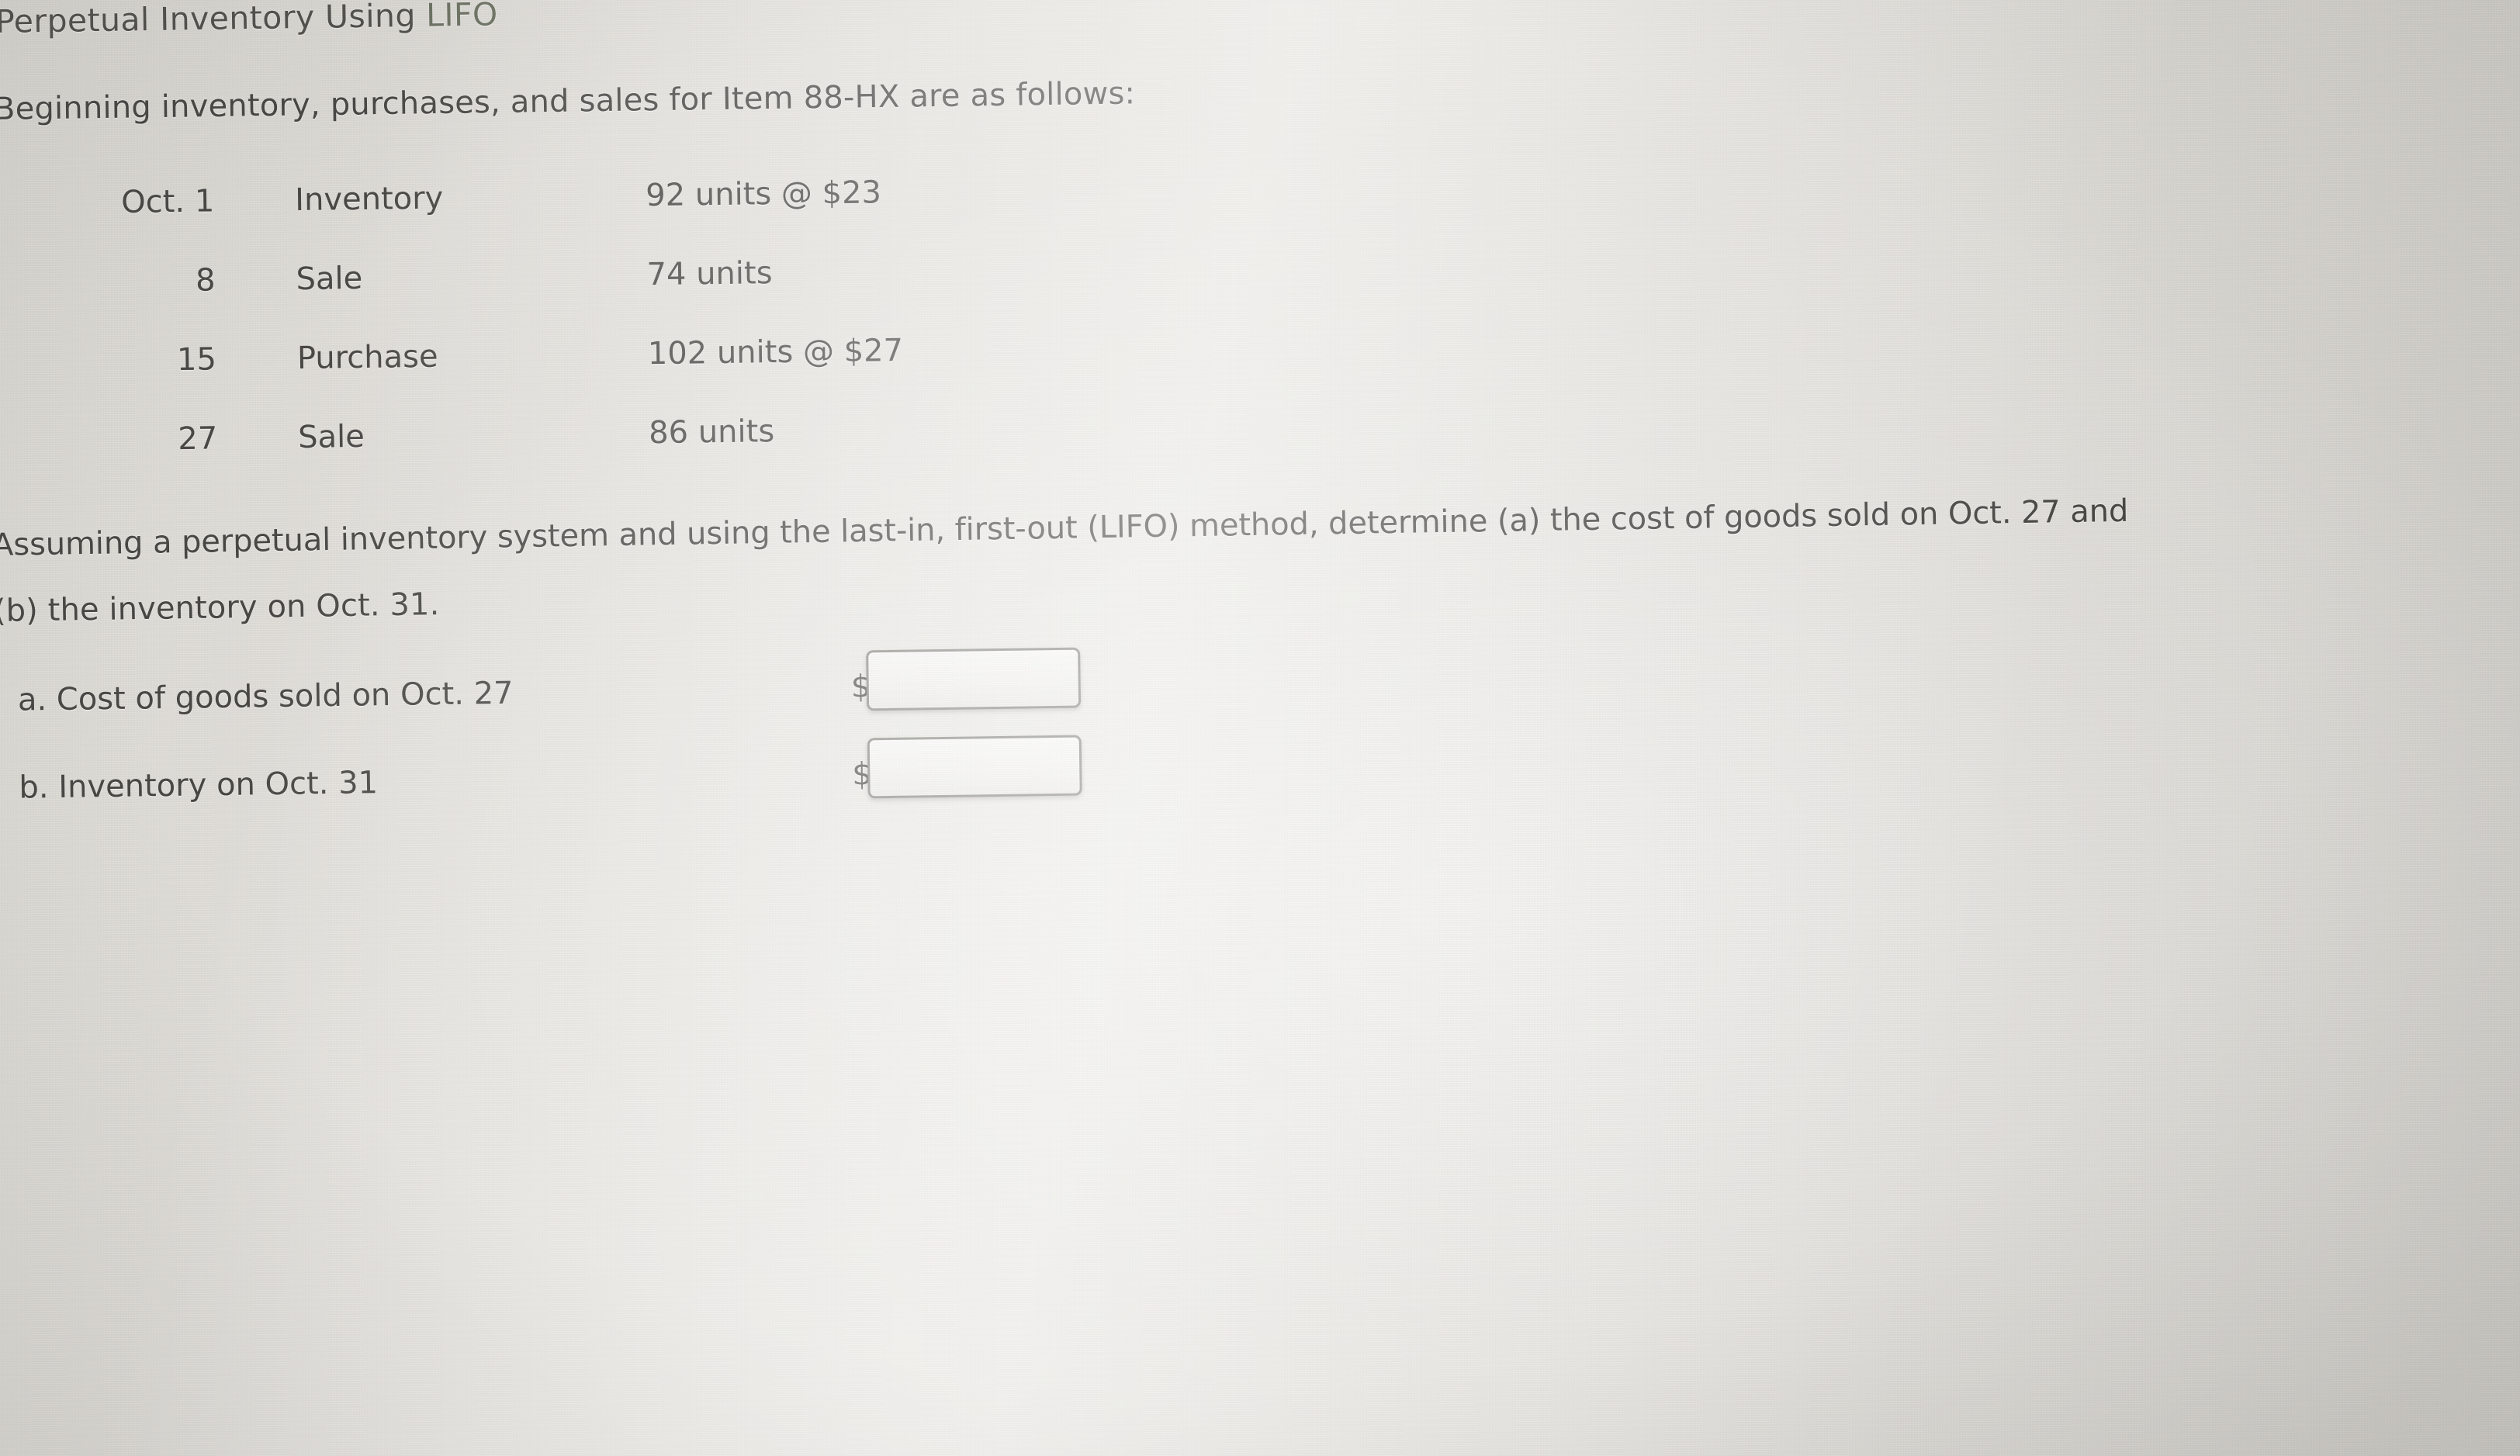  I want to click on instructions-line-2: (b) the inventory on Oct. 31., so click(220, 607).